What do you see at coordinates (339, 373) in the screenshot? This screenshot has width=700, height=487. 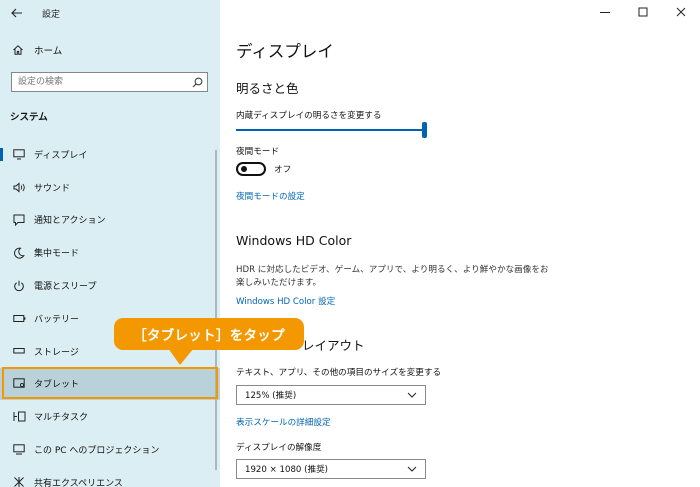 I see `scale-label: テキスト、アプリ、その他の項目のサイズを変更する` at bounding box center [339, 373].